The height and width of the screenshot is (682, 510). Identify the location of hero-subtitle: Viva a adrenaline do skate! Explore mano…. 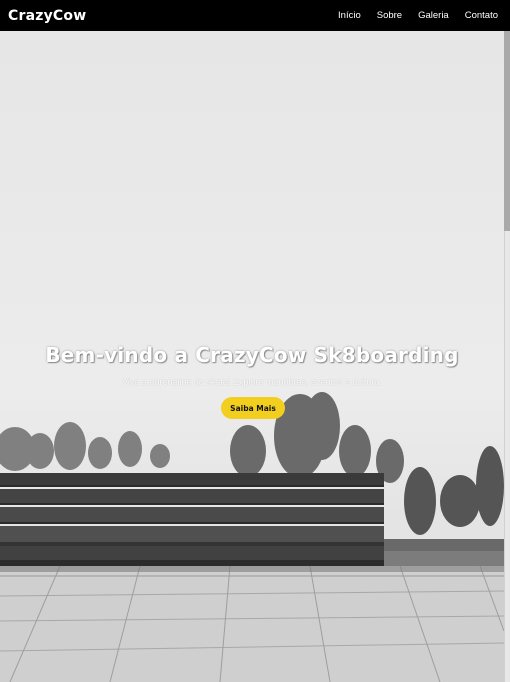
(252, 382).